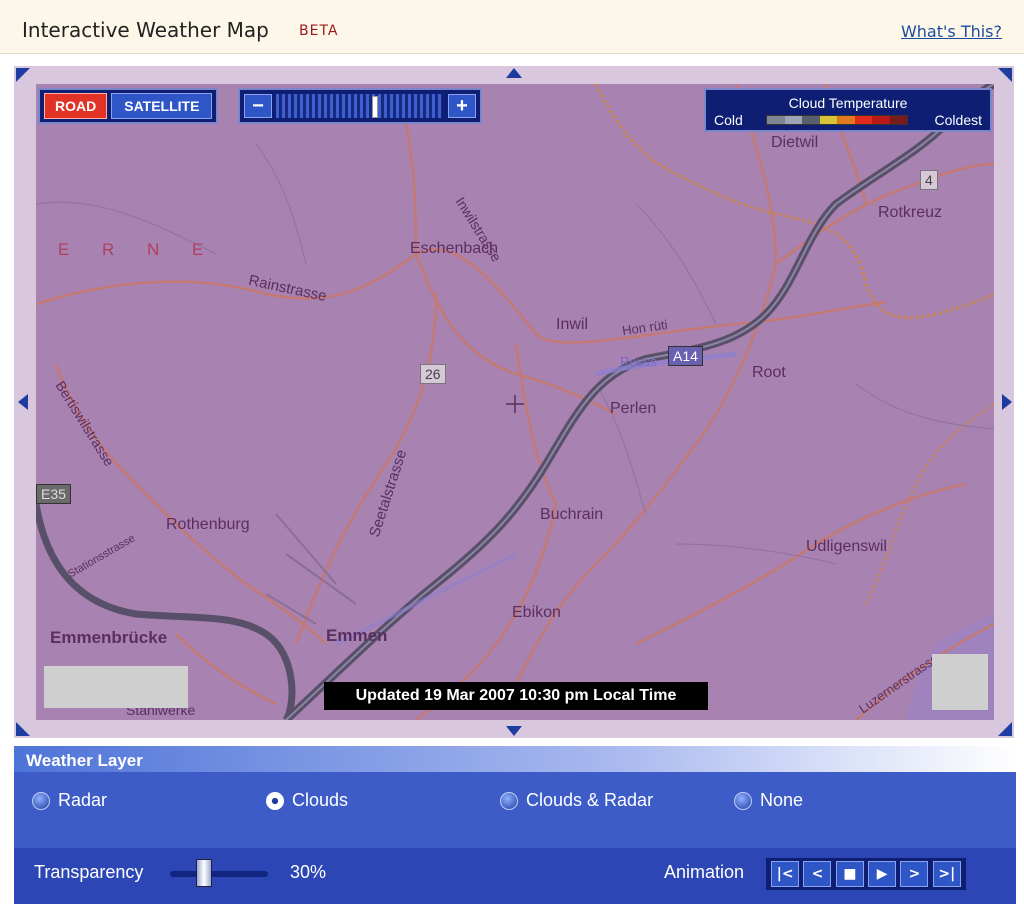 This screenshot has width=1024, height=904. I want to click on overview-placeholder, so click(960, 682).